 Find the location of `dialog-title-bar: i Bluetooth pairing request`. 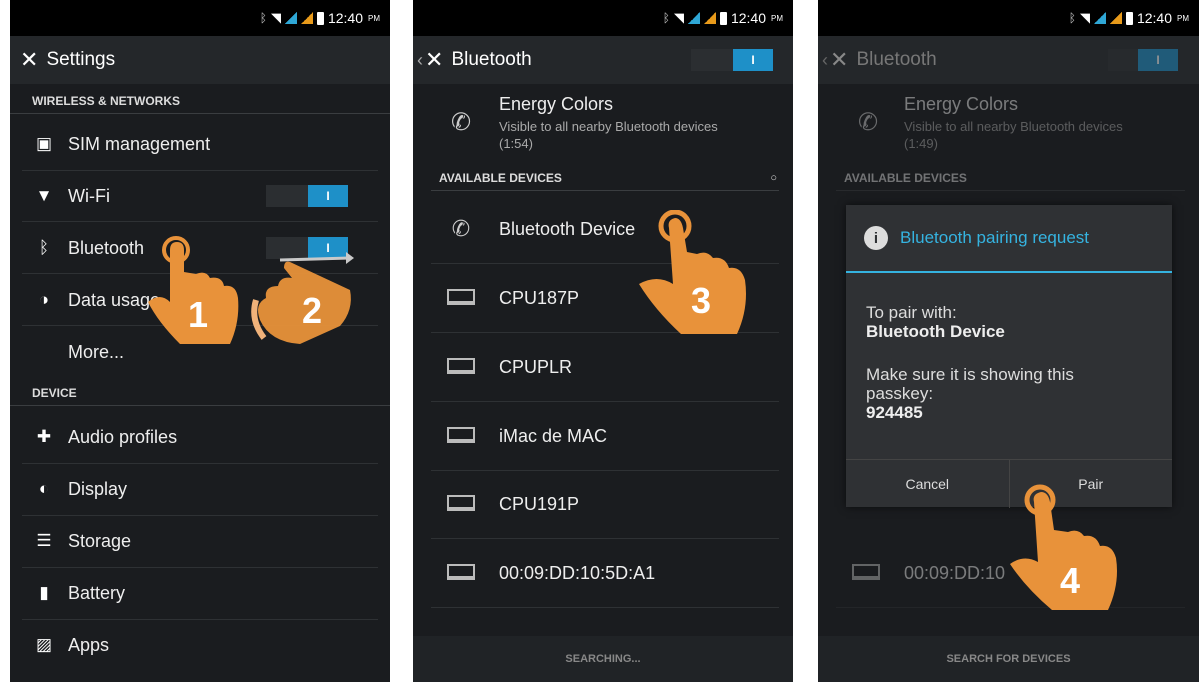

dialog-title-bar: i Bluetooth pairing request is located at coordinates (1009, 239).